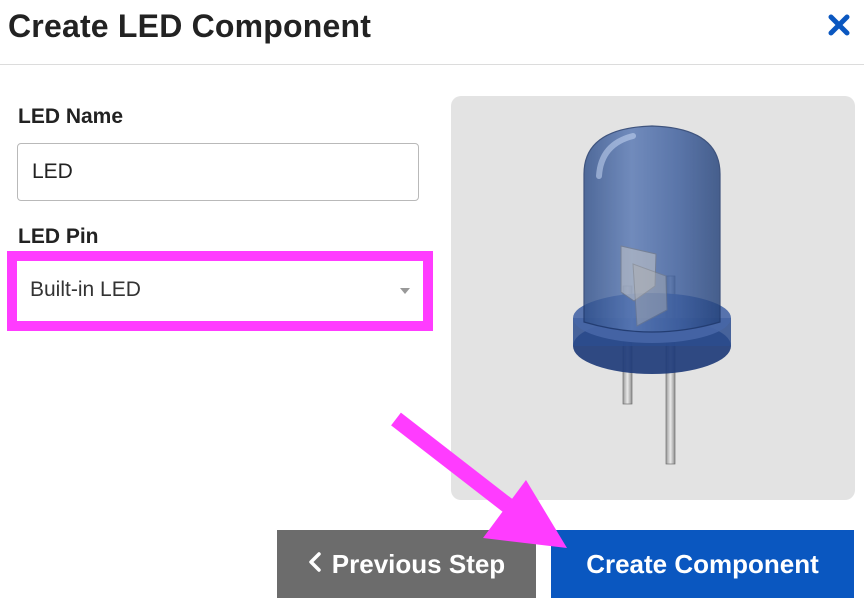 Image resolution: width=864 pixels, height=598 pixels. I want to click on led-icon, so click(652, 295).